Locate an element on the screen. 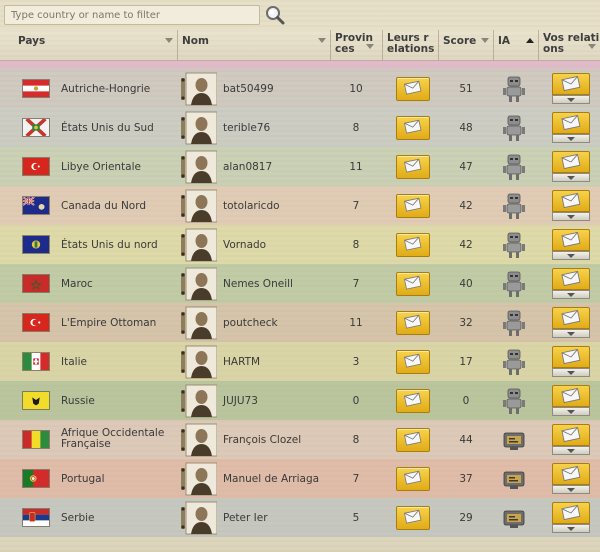 This screenshot has height=552, width=600. table-row: États Unis du nord Vornado 8 42 is located at coordinates (300, 244).